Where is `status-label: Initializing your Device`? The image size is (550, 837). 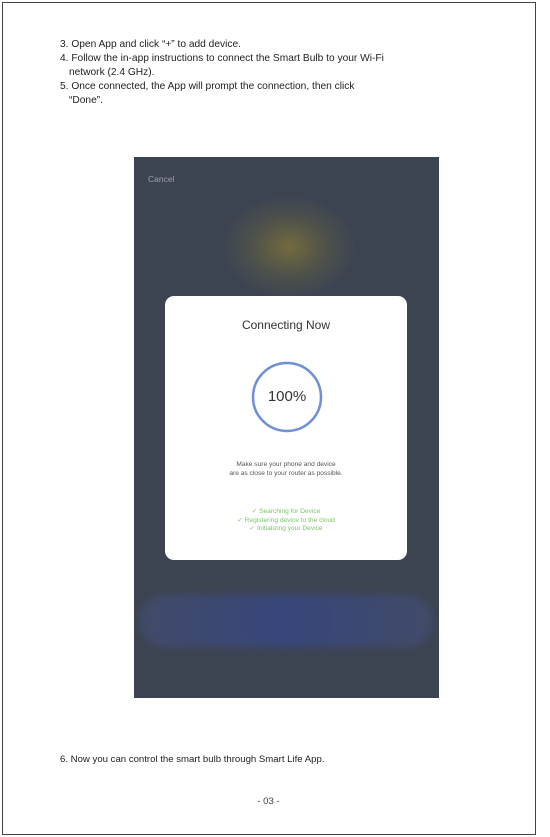 status-label: Initializing your Device is located at coordinates (289, 528).